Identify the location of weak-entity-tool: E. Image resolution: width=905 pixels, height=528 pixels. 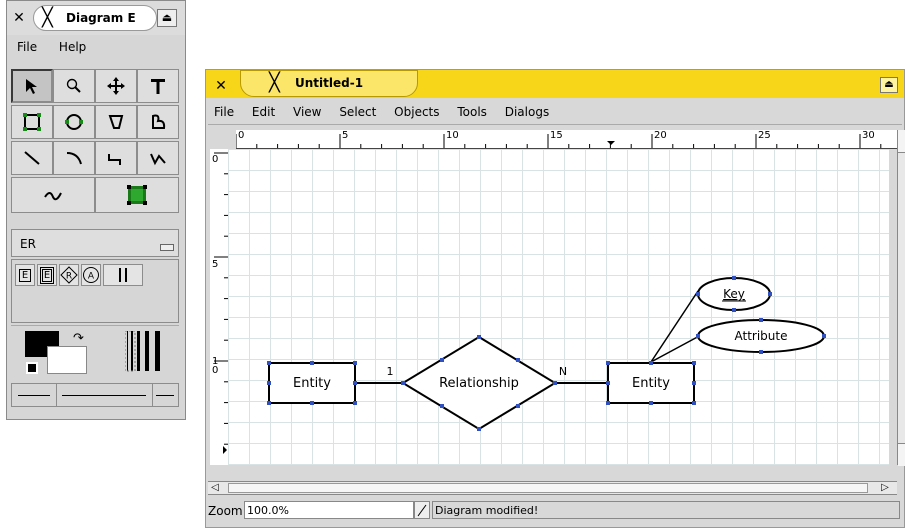
(47, 275).